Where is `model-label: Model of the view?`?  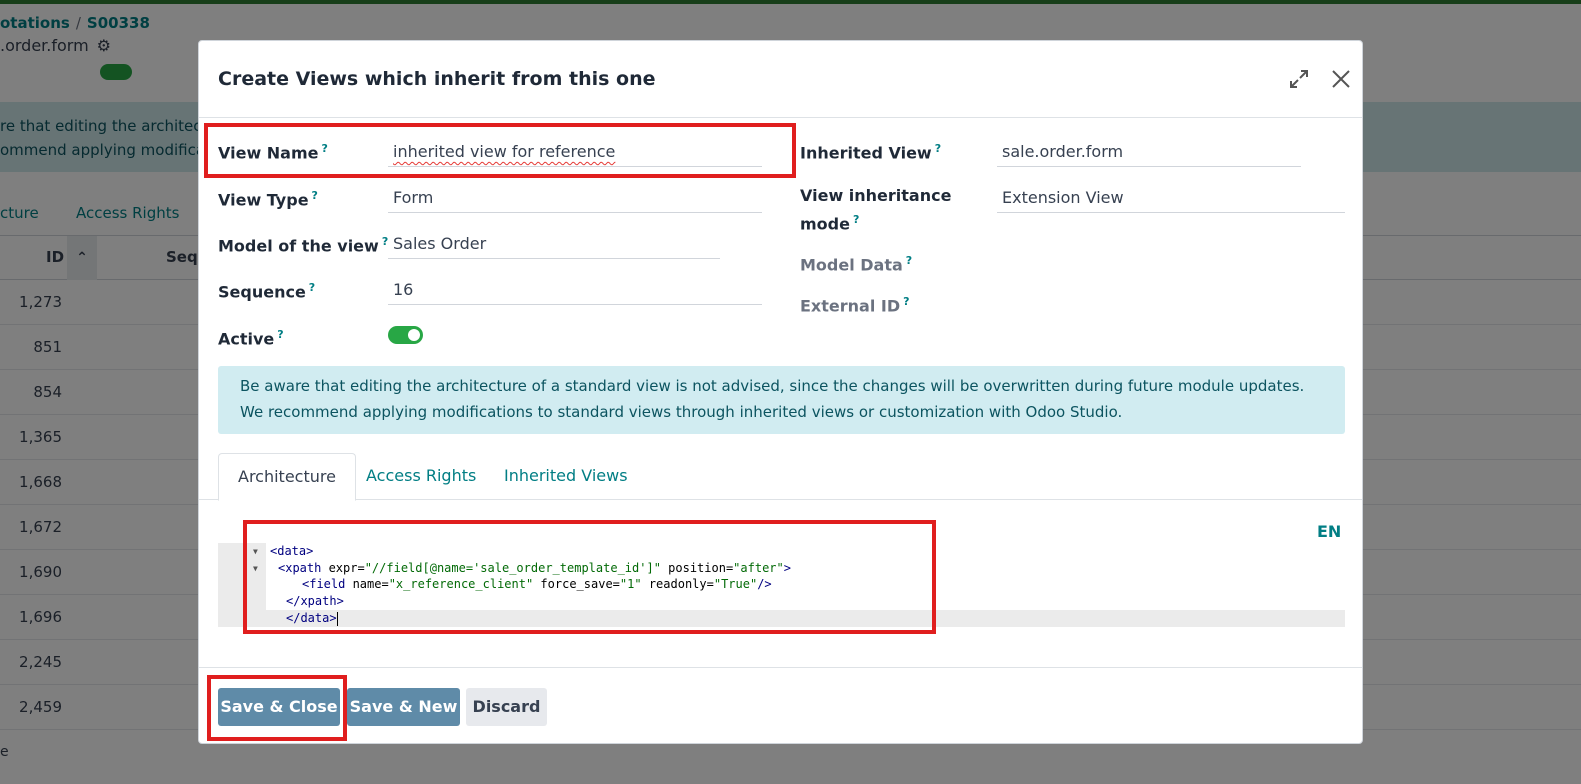
model-label: Model of the view? is located at coordinates (303, 245).